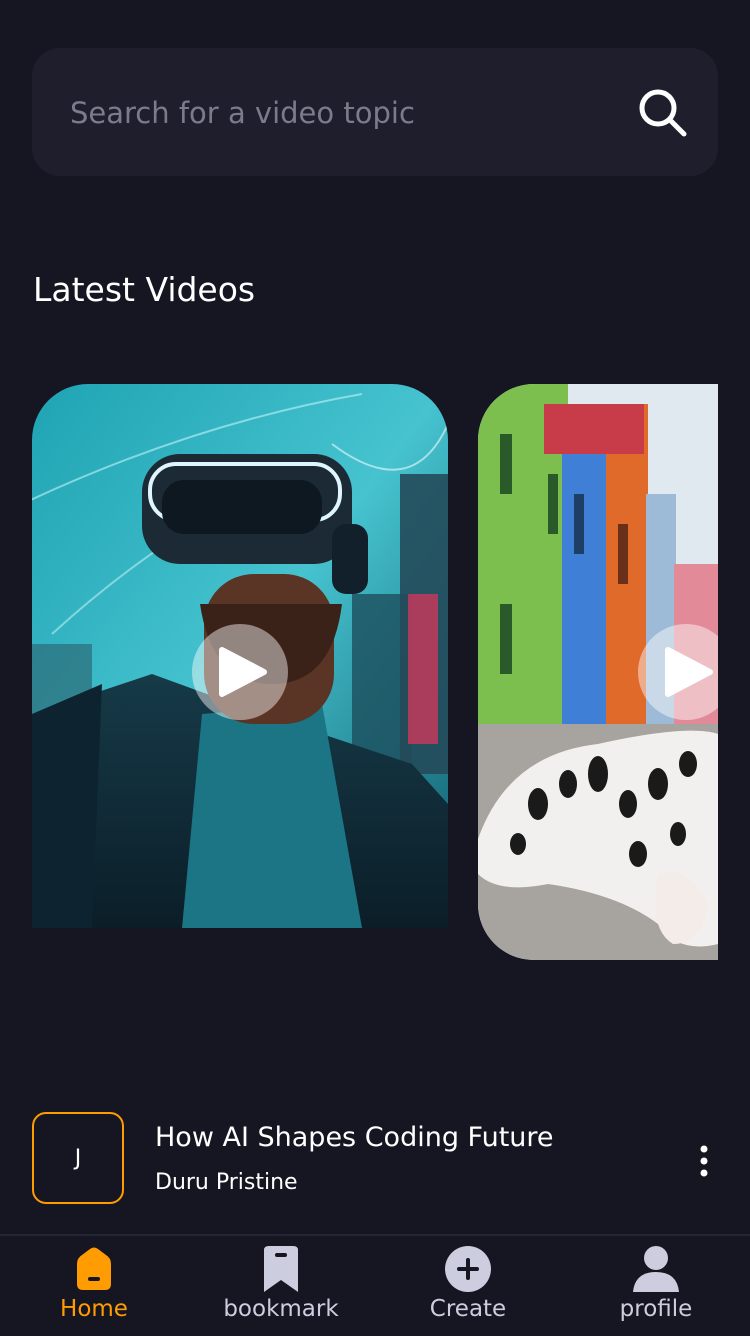 This screenshot has height=1336, width=750. Describe the element at coordinates (704, 1161) in the screenshot. I see `more-vertical-icon` at that location.